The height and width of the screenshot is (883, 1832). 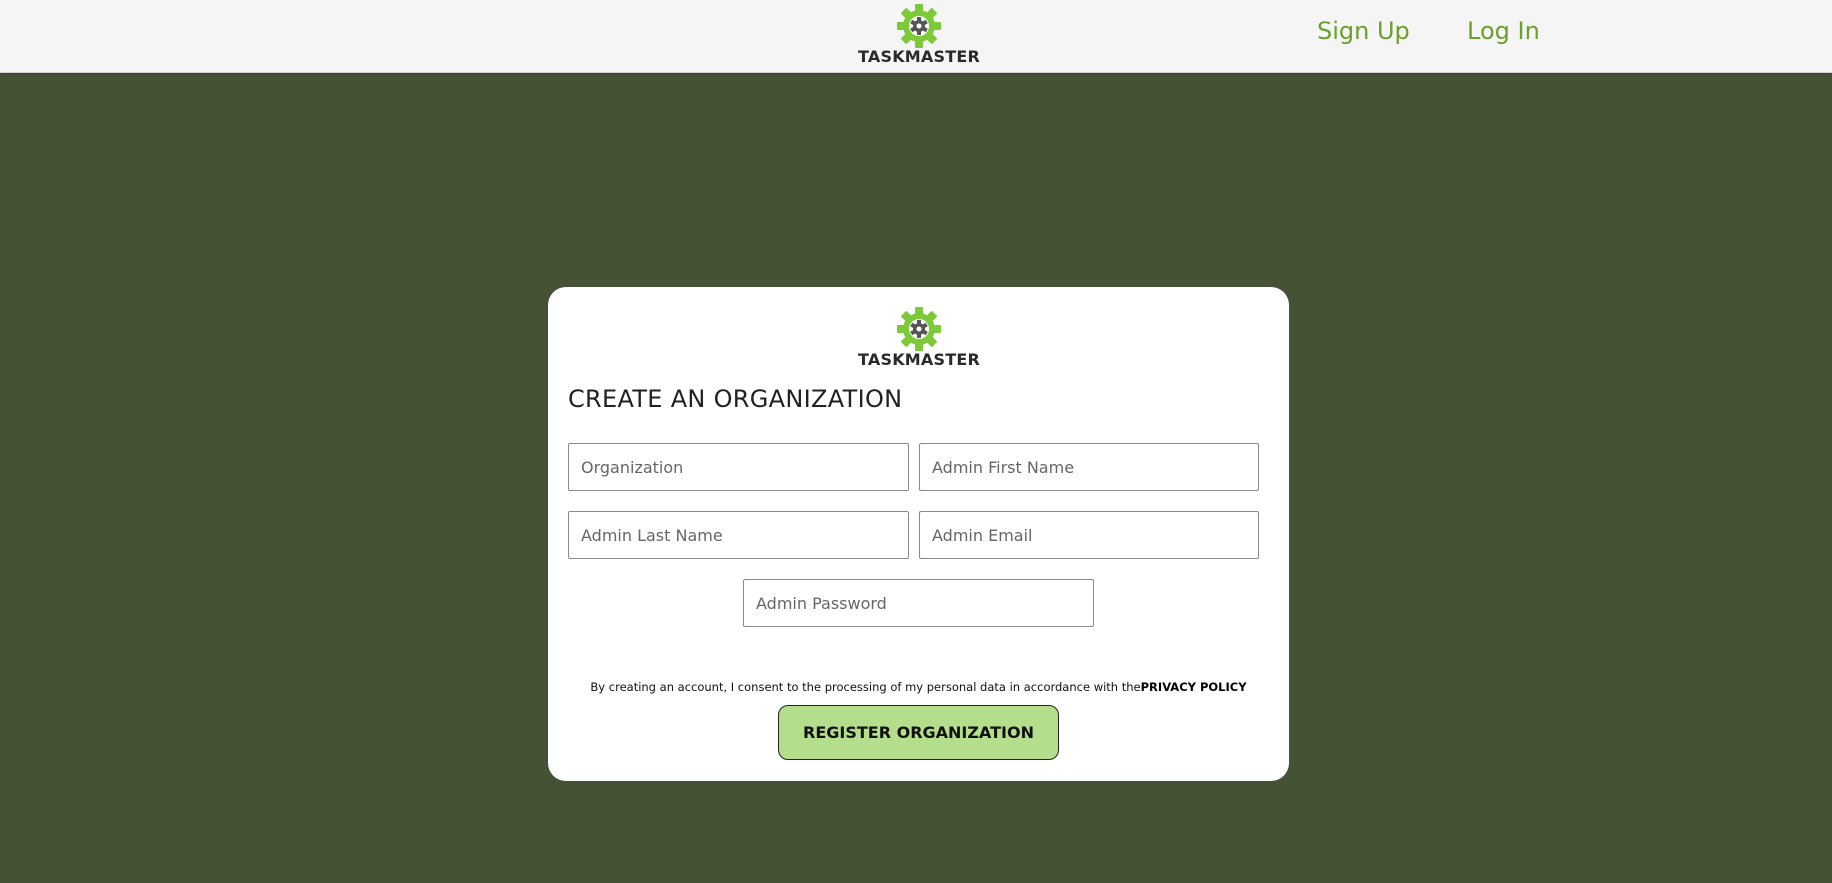 What do you see at coordinates (1503, 31) in the screenshot?
I see `nav-log-in-link: Log In` at bounding box center [1503, 31].